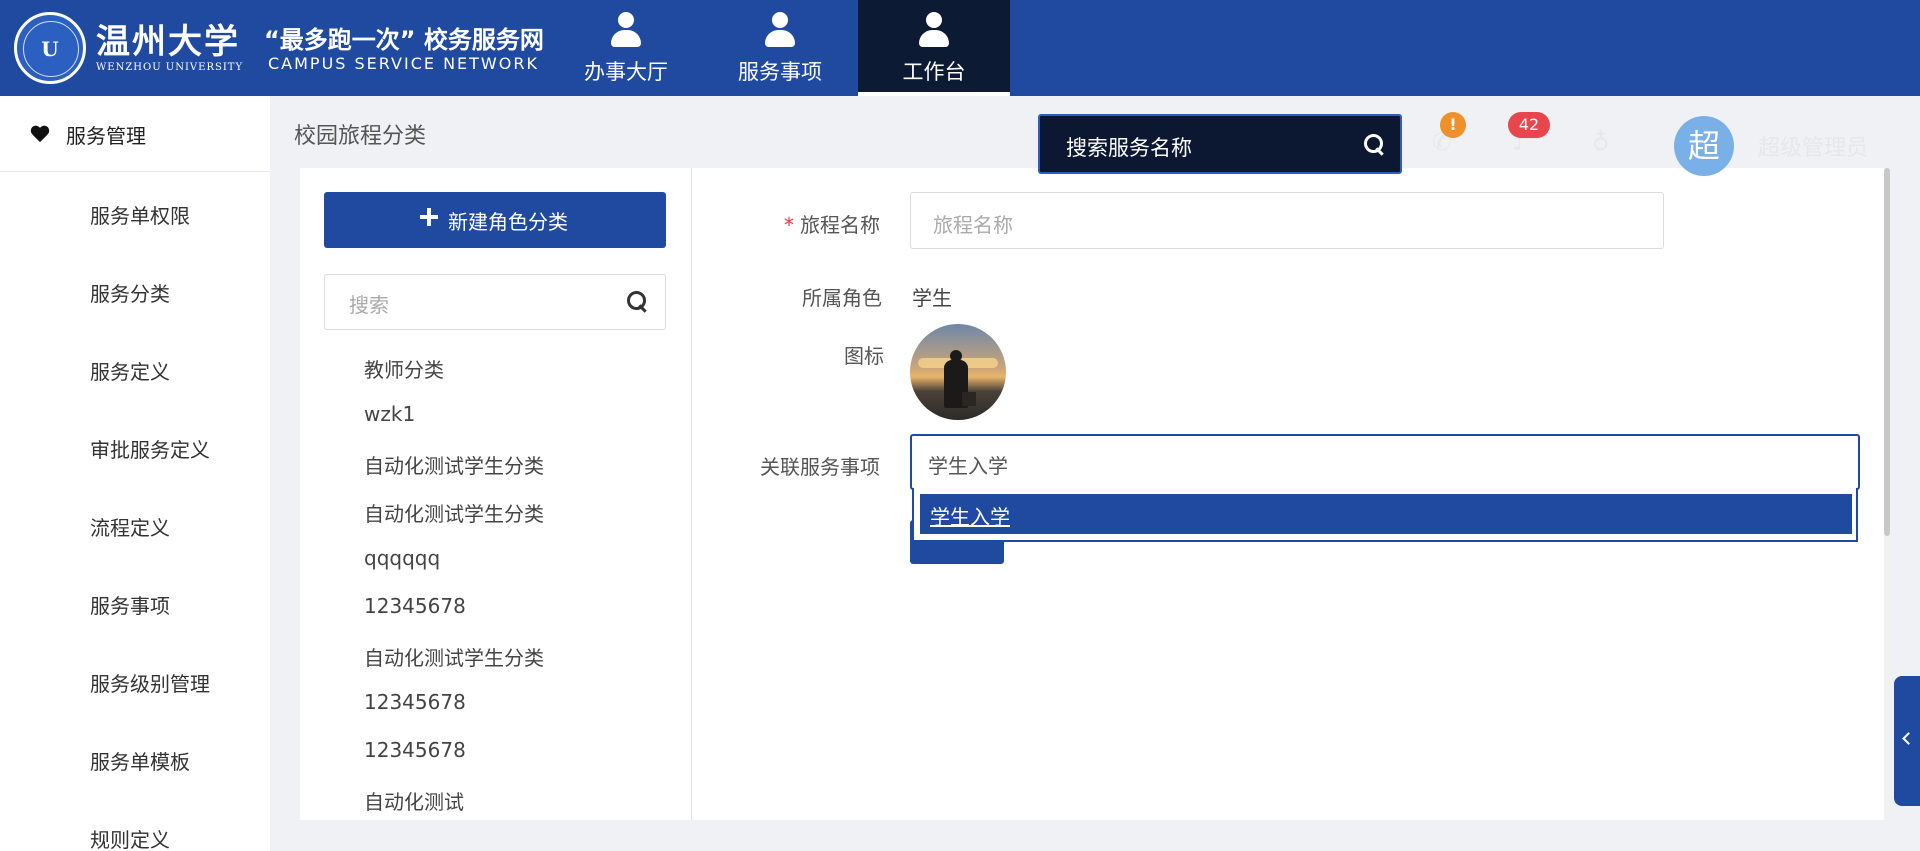 The image size is (1920, 851). I want to click on nav-tab-service-hall: 办事大厅, so click(626, 48).